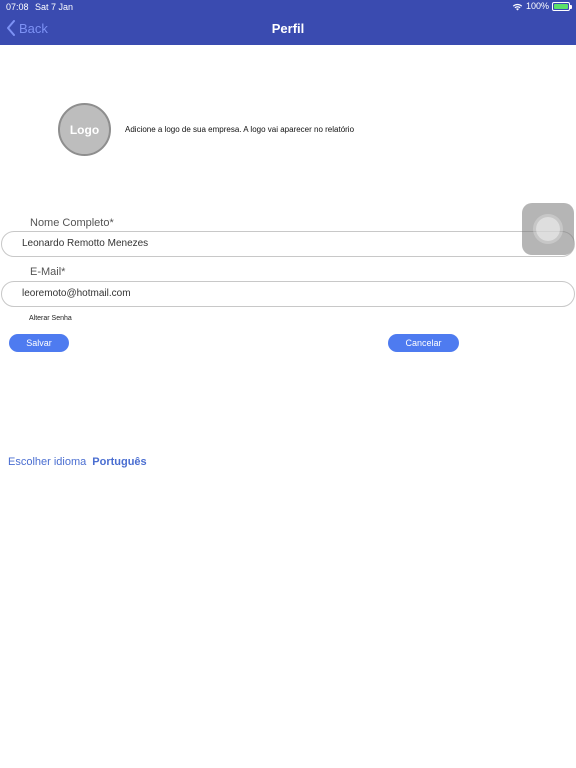 This screenshot has width=576, height=768. Describe the element at coordinates (288, 244) in the screenshot. I see `name-field: Leonardo Remotto Menezes` at that location.